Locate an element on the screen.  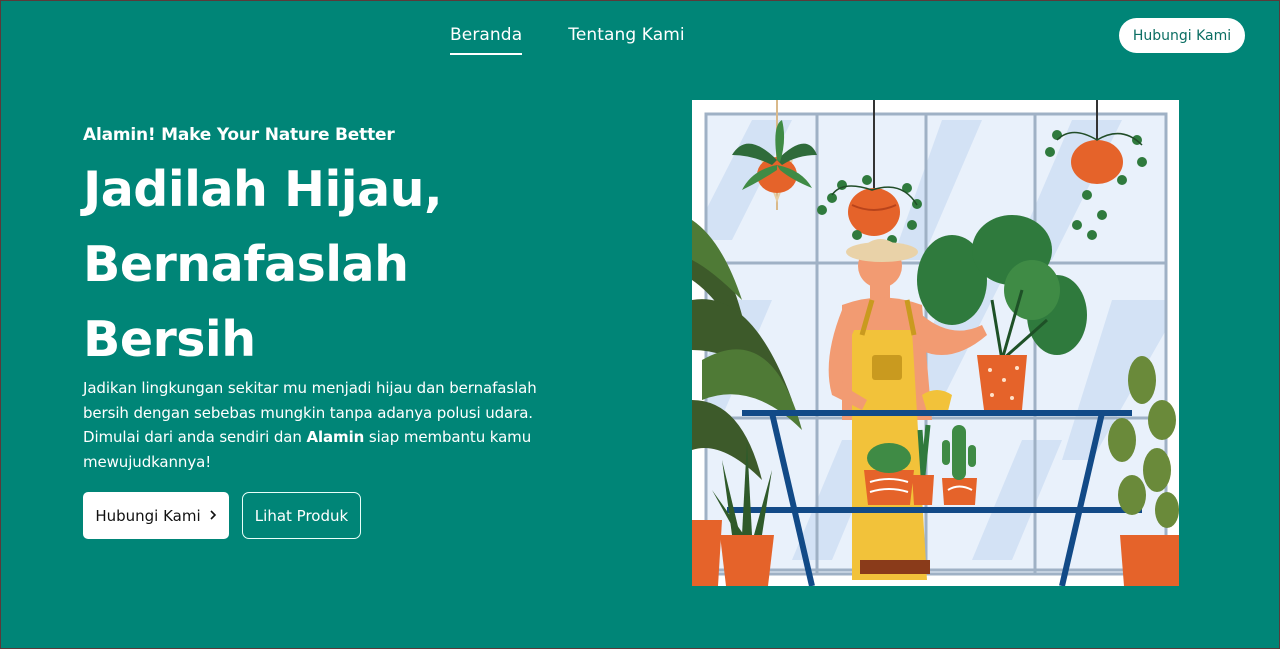
chevron-right-icon is located at coordinates (213, 516).